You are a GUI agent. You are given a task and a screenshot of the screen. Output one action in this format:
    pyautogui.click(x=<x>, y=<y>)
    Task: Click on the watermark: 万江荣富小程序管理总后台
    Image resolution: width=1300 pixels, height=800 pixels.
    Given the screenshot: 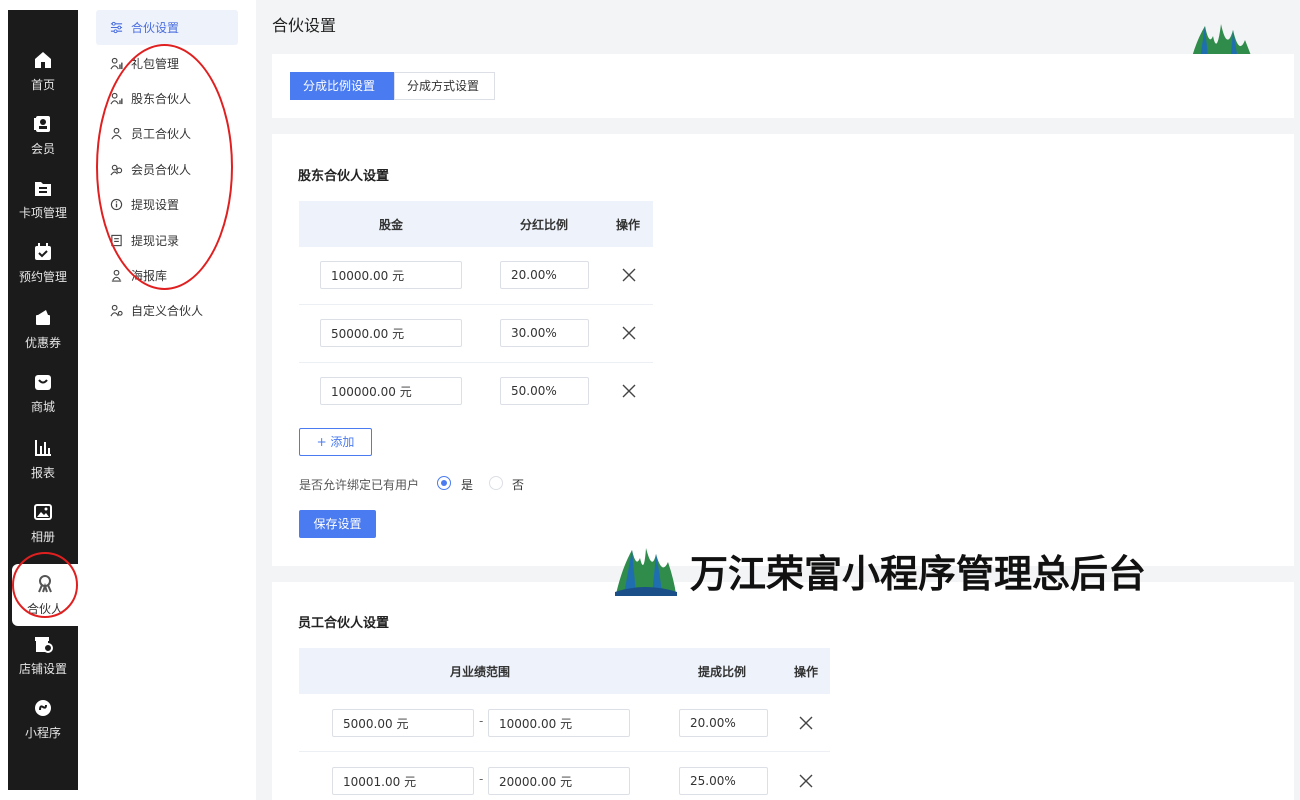 What is the action you would take?
    pyautogui.click(x=880, y=570)
    